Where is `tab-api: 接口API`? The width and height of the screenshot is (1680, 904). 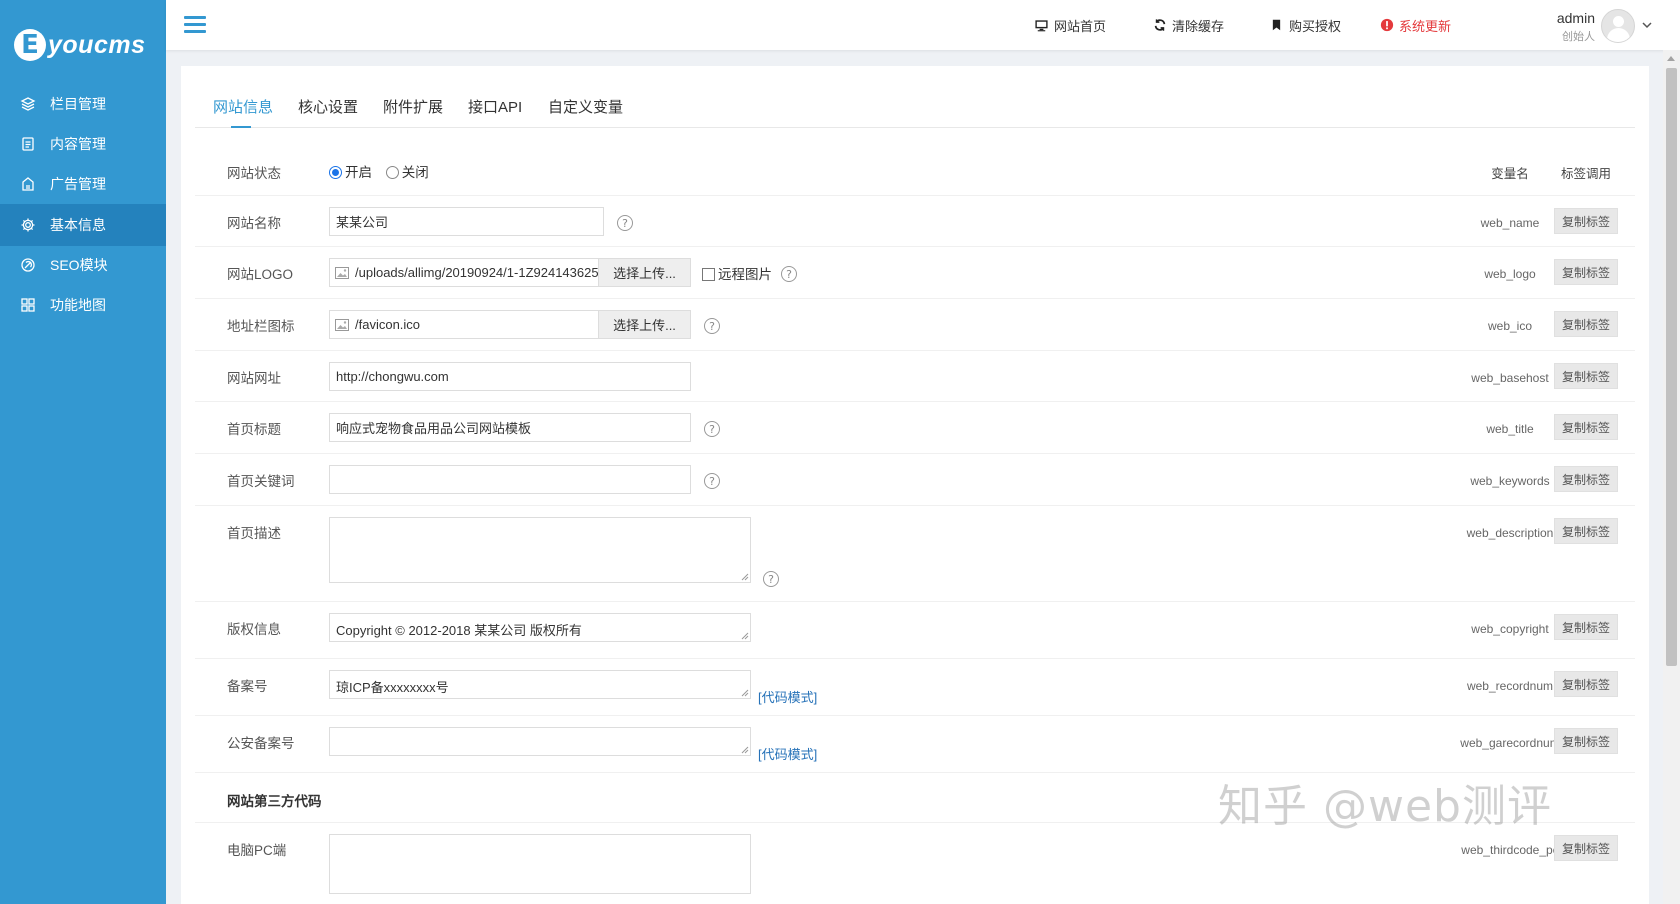
tab-api: 接口API is located at coordinates (495, 106).